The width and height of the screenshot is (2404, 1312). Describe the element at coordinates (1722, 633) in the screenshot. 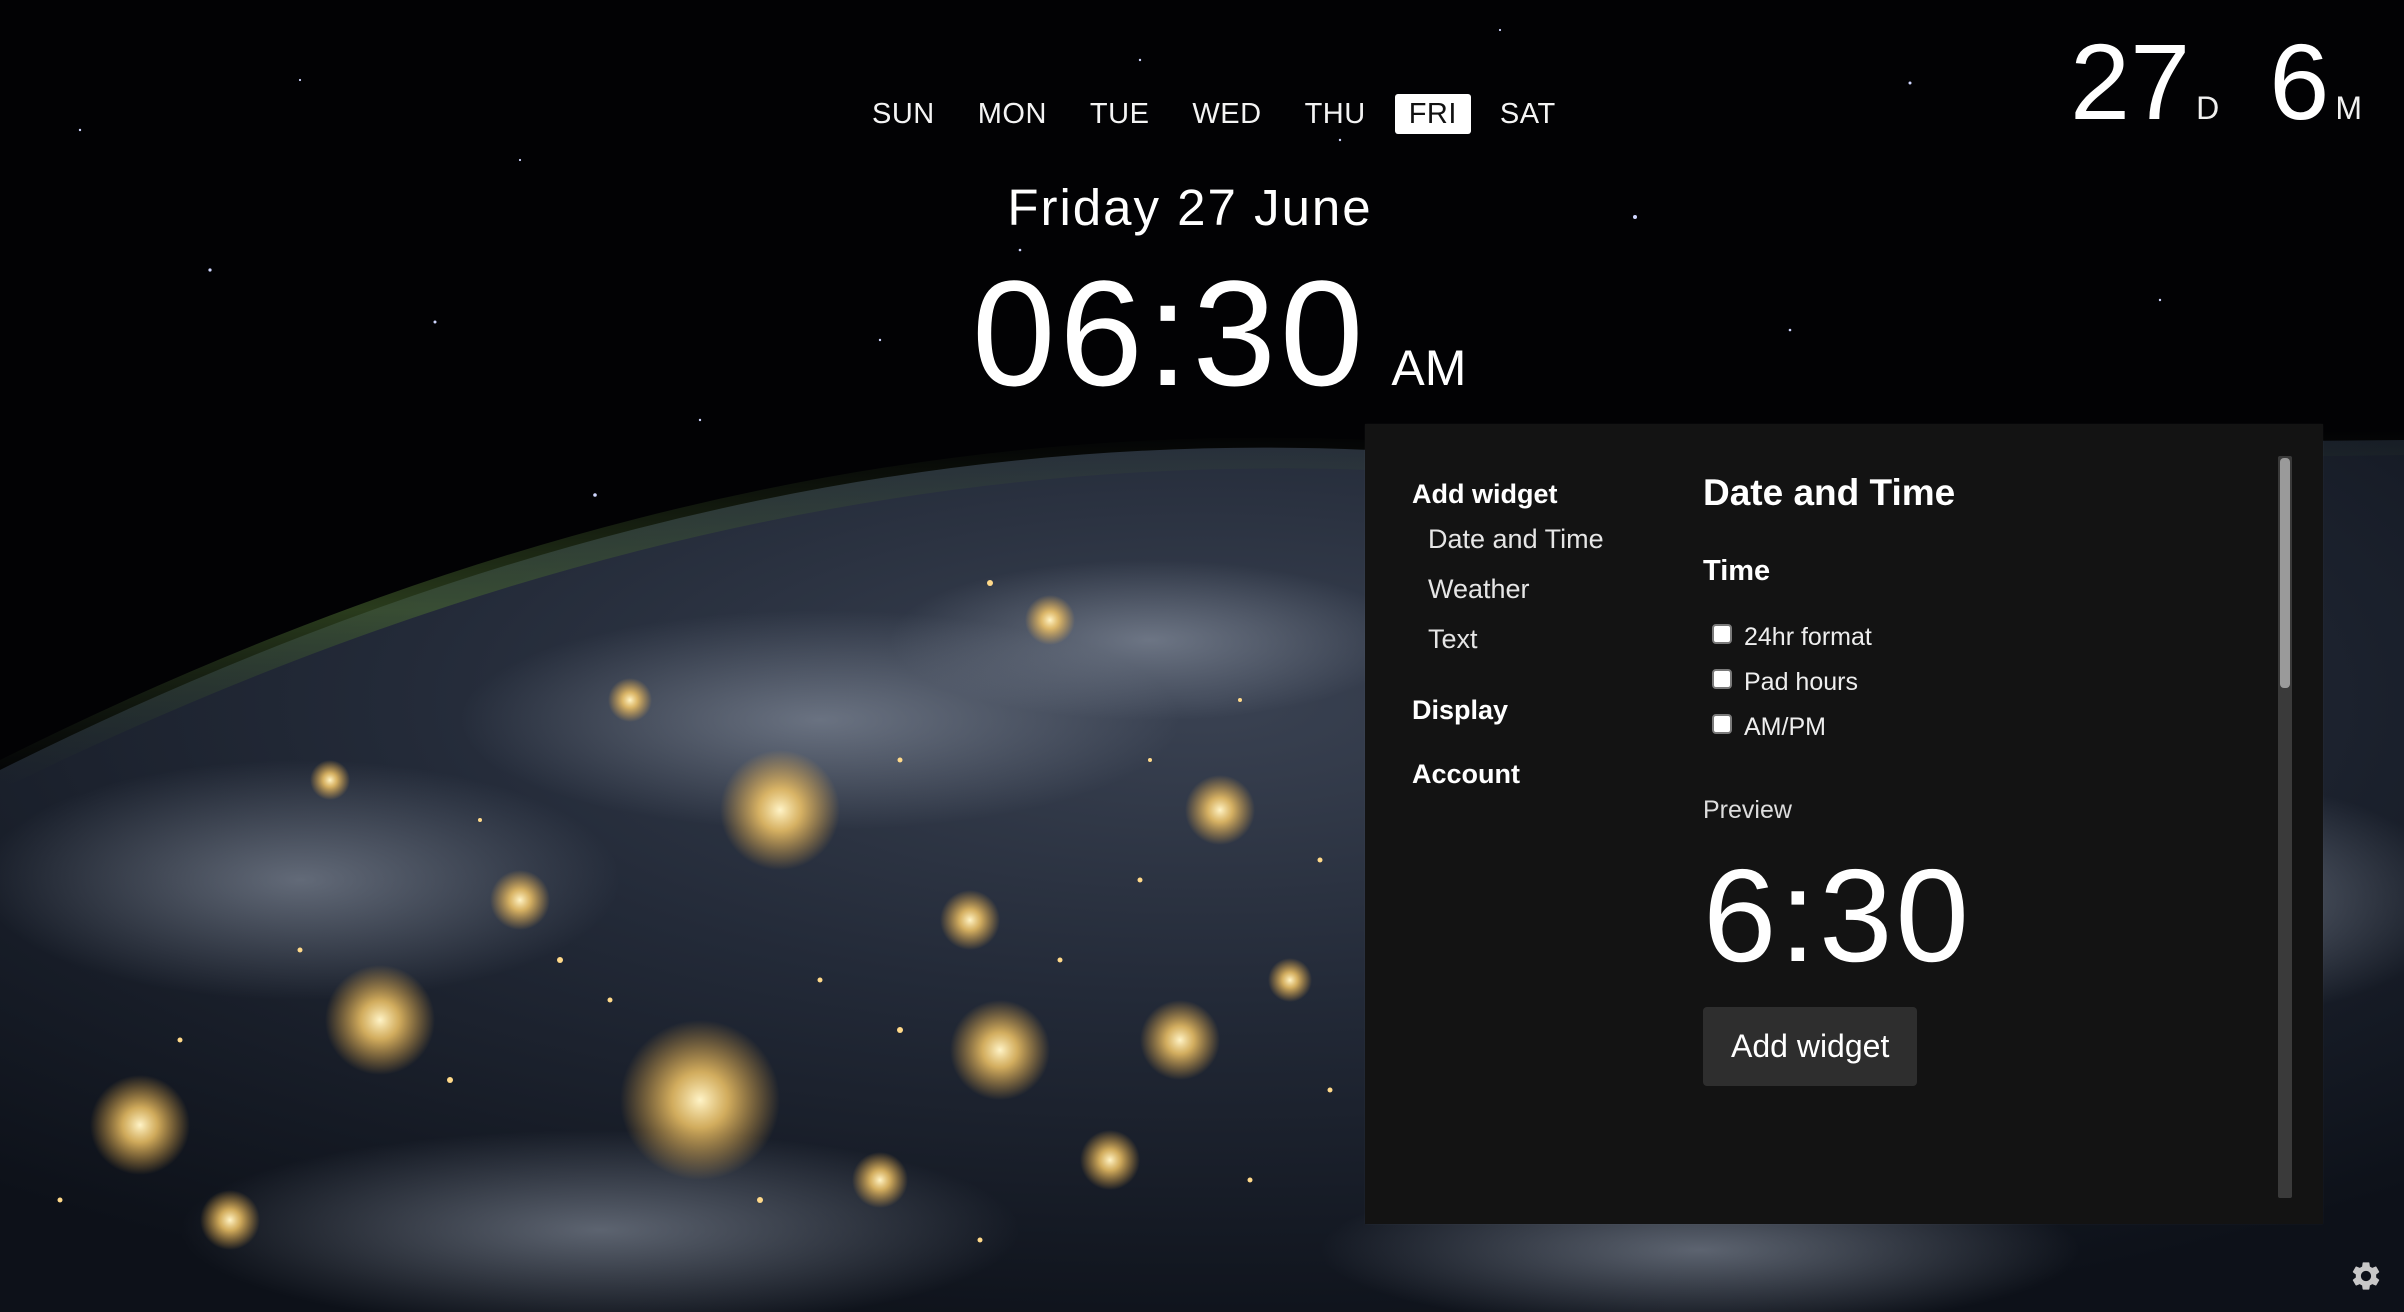

I see `checkbox-24hr-format` at that location.